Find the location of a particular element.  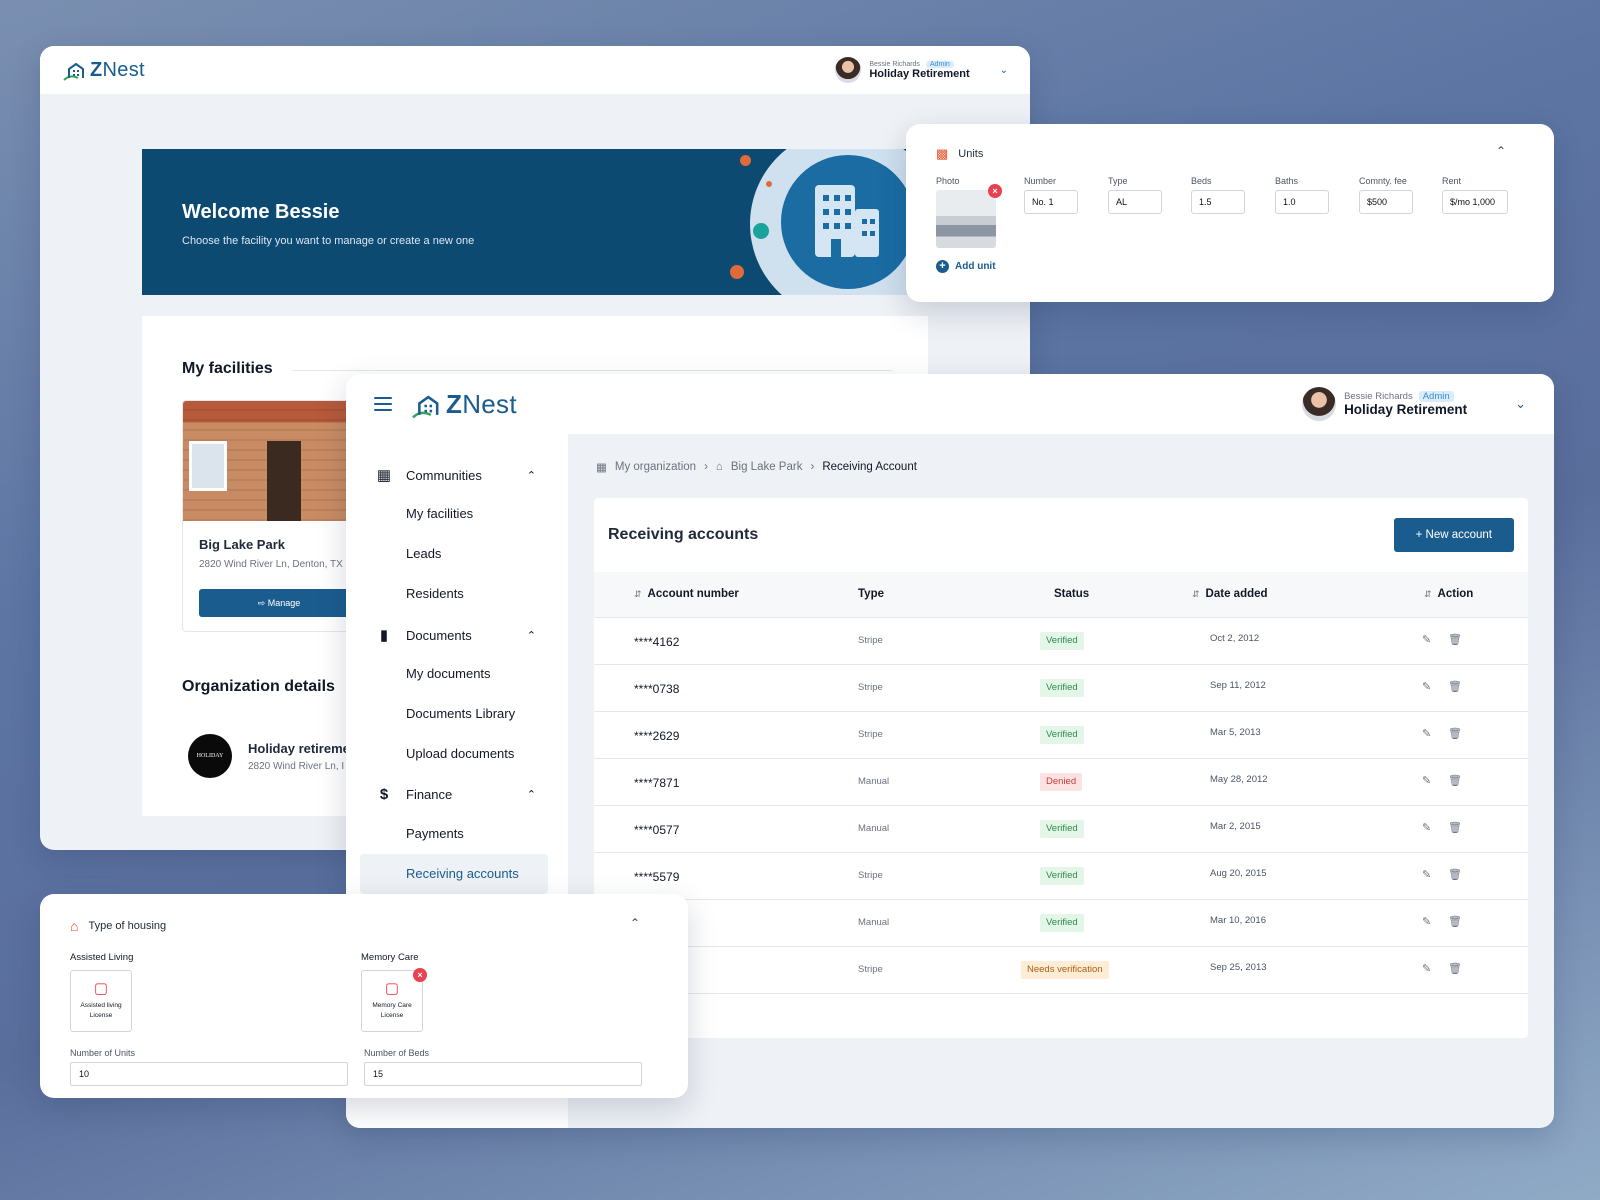

user-org: Holiday Retirement is located at coordinates (919, 73).